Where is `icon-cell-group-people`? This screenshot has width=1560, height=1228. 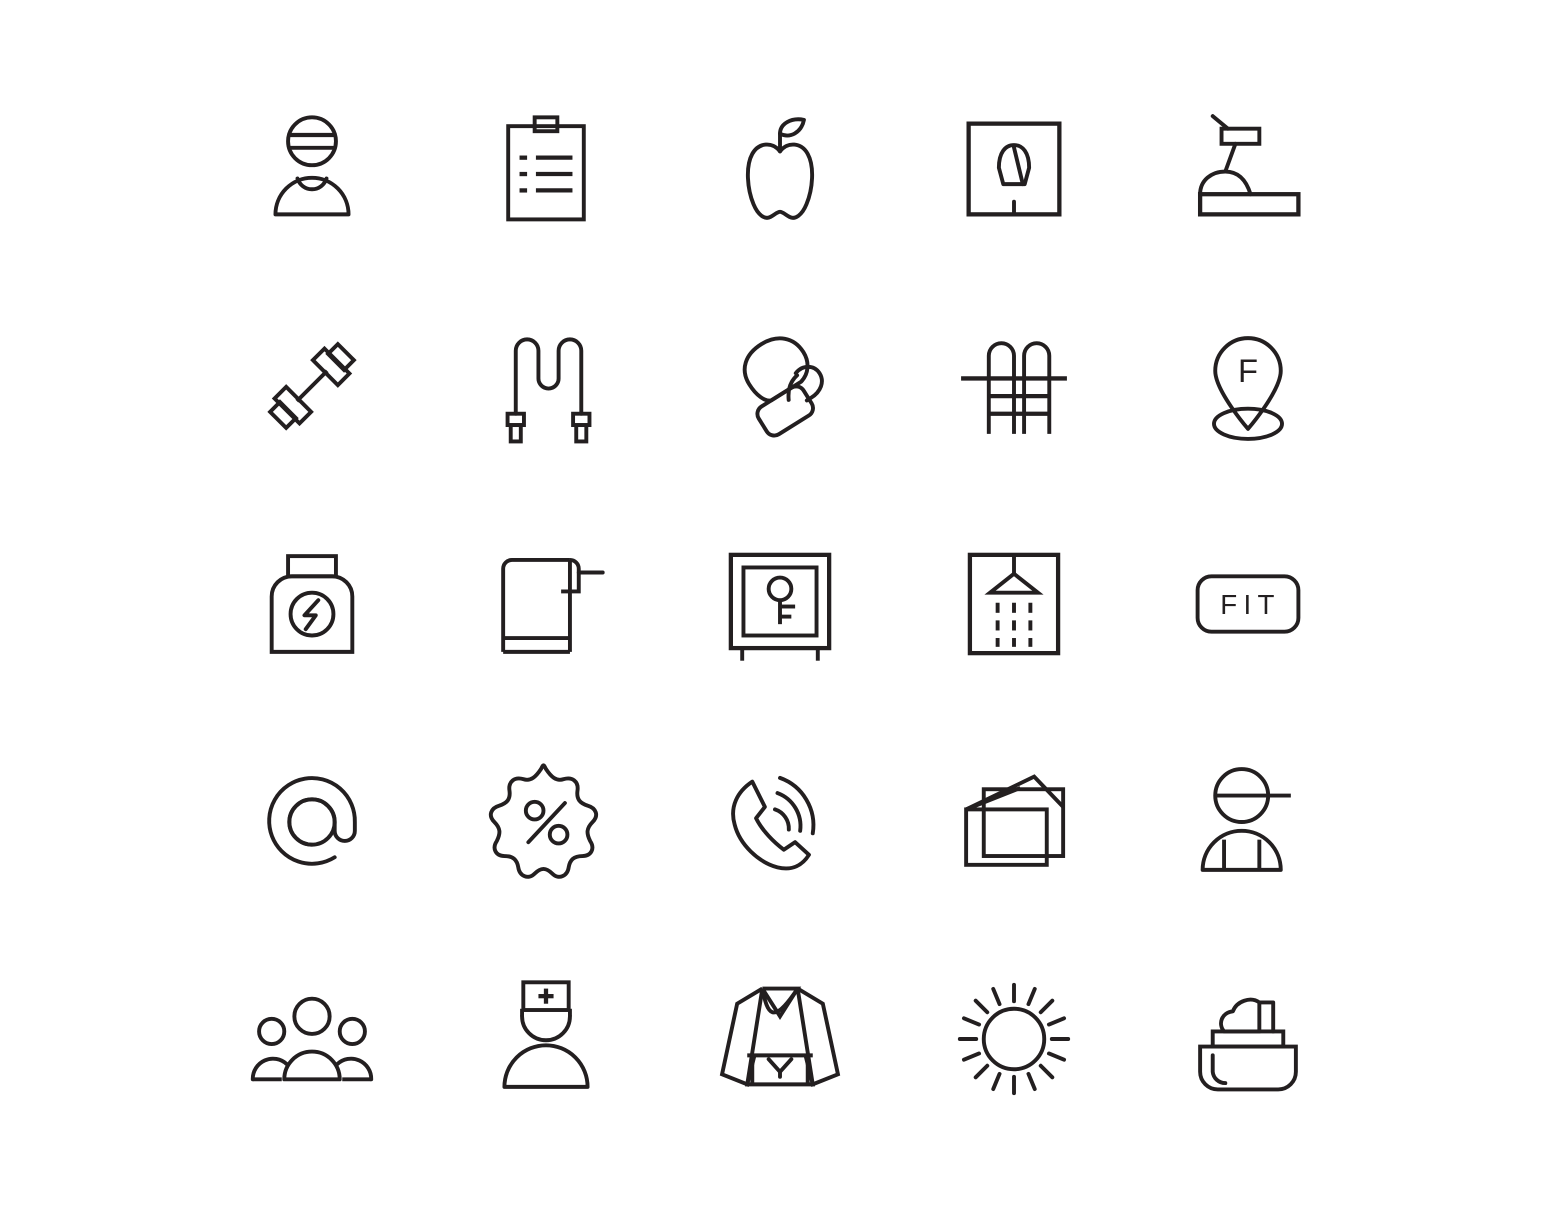
icon-cell-group-people is located at coordinates (312, 1039).